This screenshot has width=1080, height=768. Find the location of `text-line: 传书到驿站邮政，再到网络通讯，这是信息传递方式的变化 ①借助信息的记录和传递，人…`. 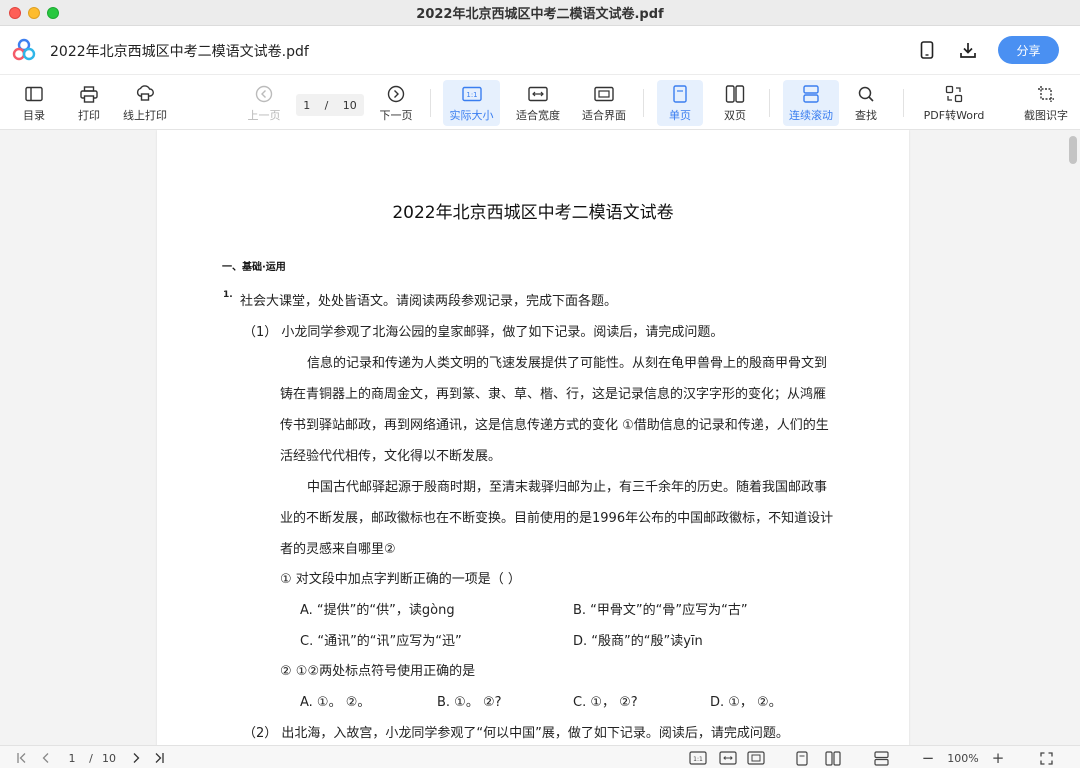

text-line: 传书到驿站邮政，再到网络通讯，这是信息传递方式的变化 ①借助信息的记录和传递，人… is located at coordinates (554, 425).